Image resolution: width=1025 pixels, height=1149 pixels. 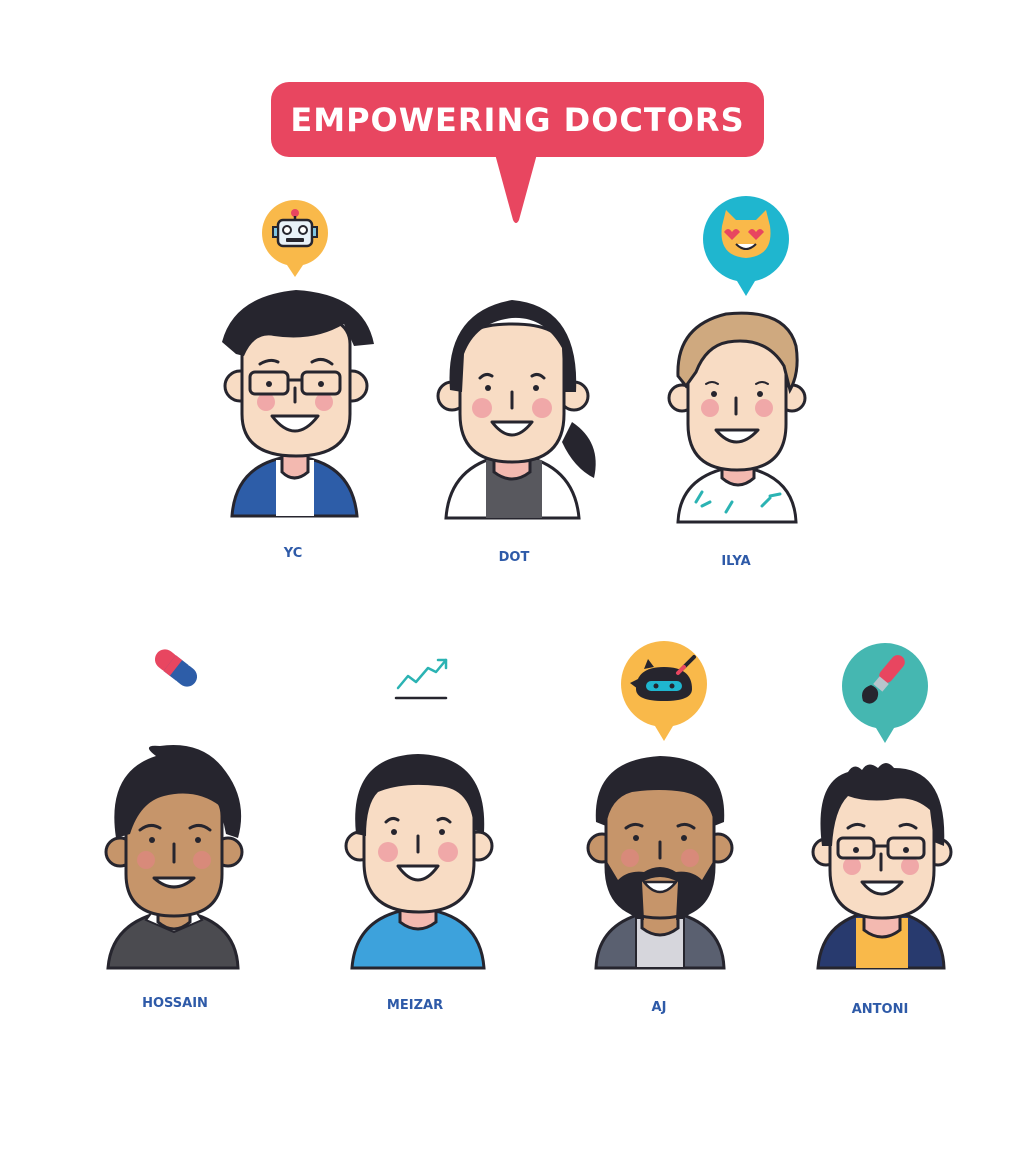 What do you see at coordinates (880, 1009) in the screenshot?
I see `name-antoni: ANTONI` at bounding box center [880, 1009].